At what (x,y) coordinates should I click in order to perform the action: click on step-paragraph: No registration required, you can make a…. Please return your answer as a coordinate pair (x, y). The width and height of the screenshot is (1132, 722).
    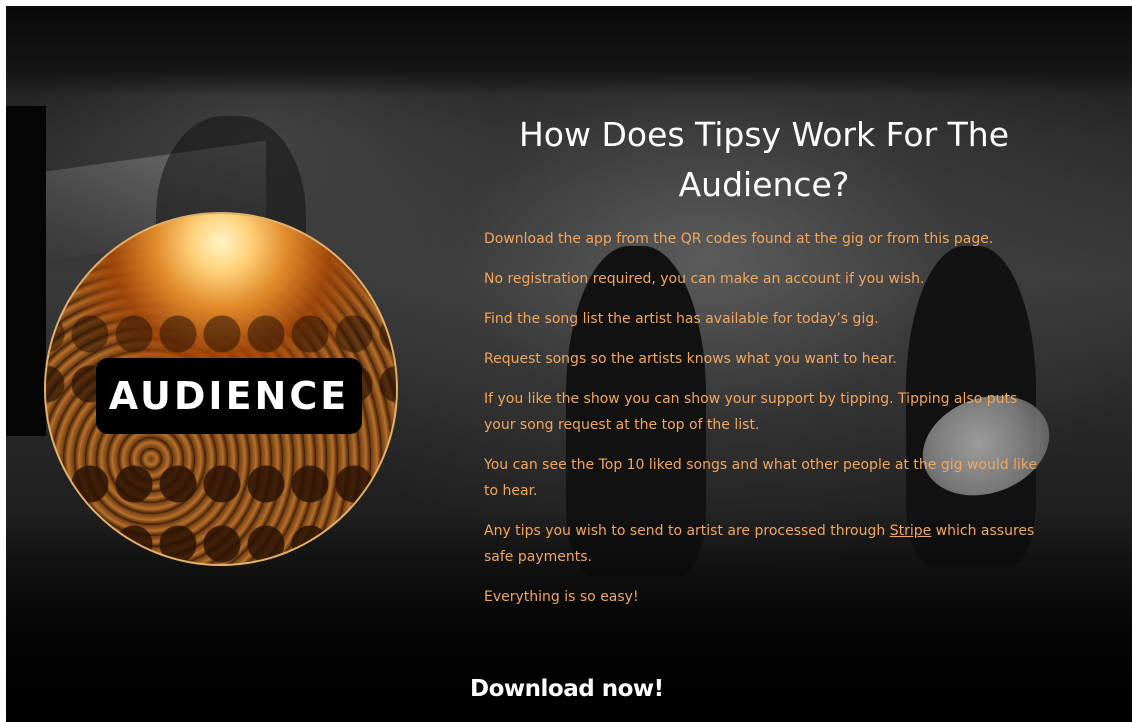
    Looking at the image, I should click on (704, 279).